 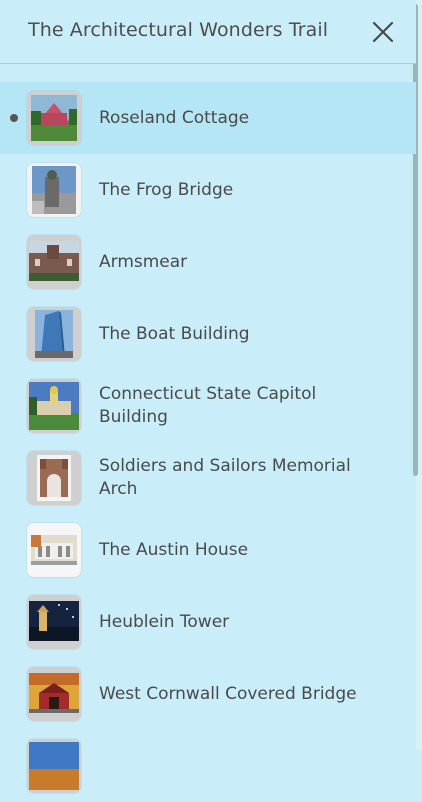 I want to click on stop-name: Roseland Cottage, so click(x=174, y=117).